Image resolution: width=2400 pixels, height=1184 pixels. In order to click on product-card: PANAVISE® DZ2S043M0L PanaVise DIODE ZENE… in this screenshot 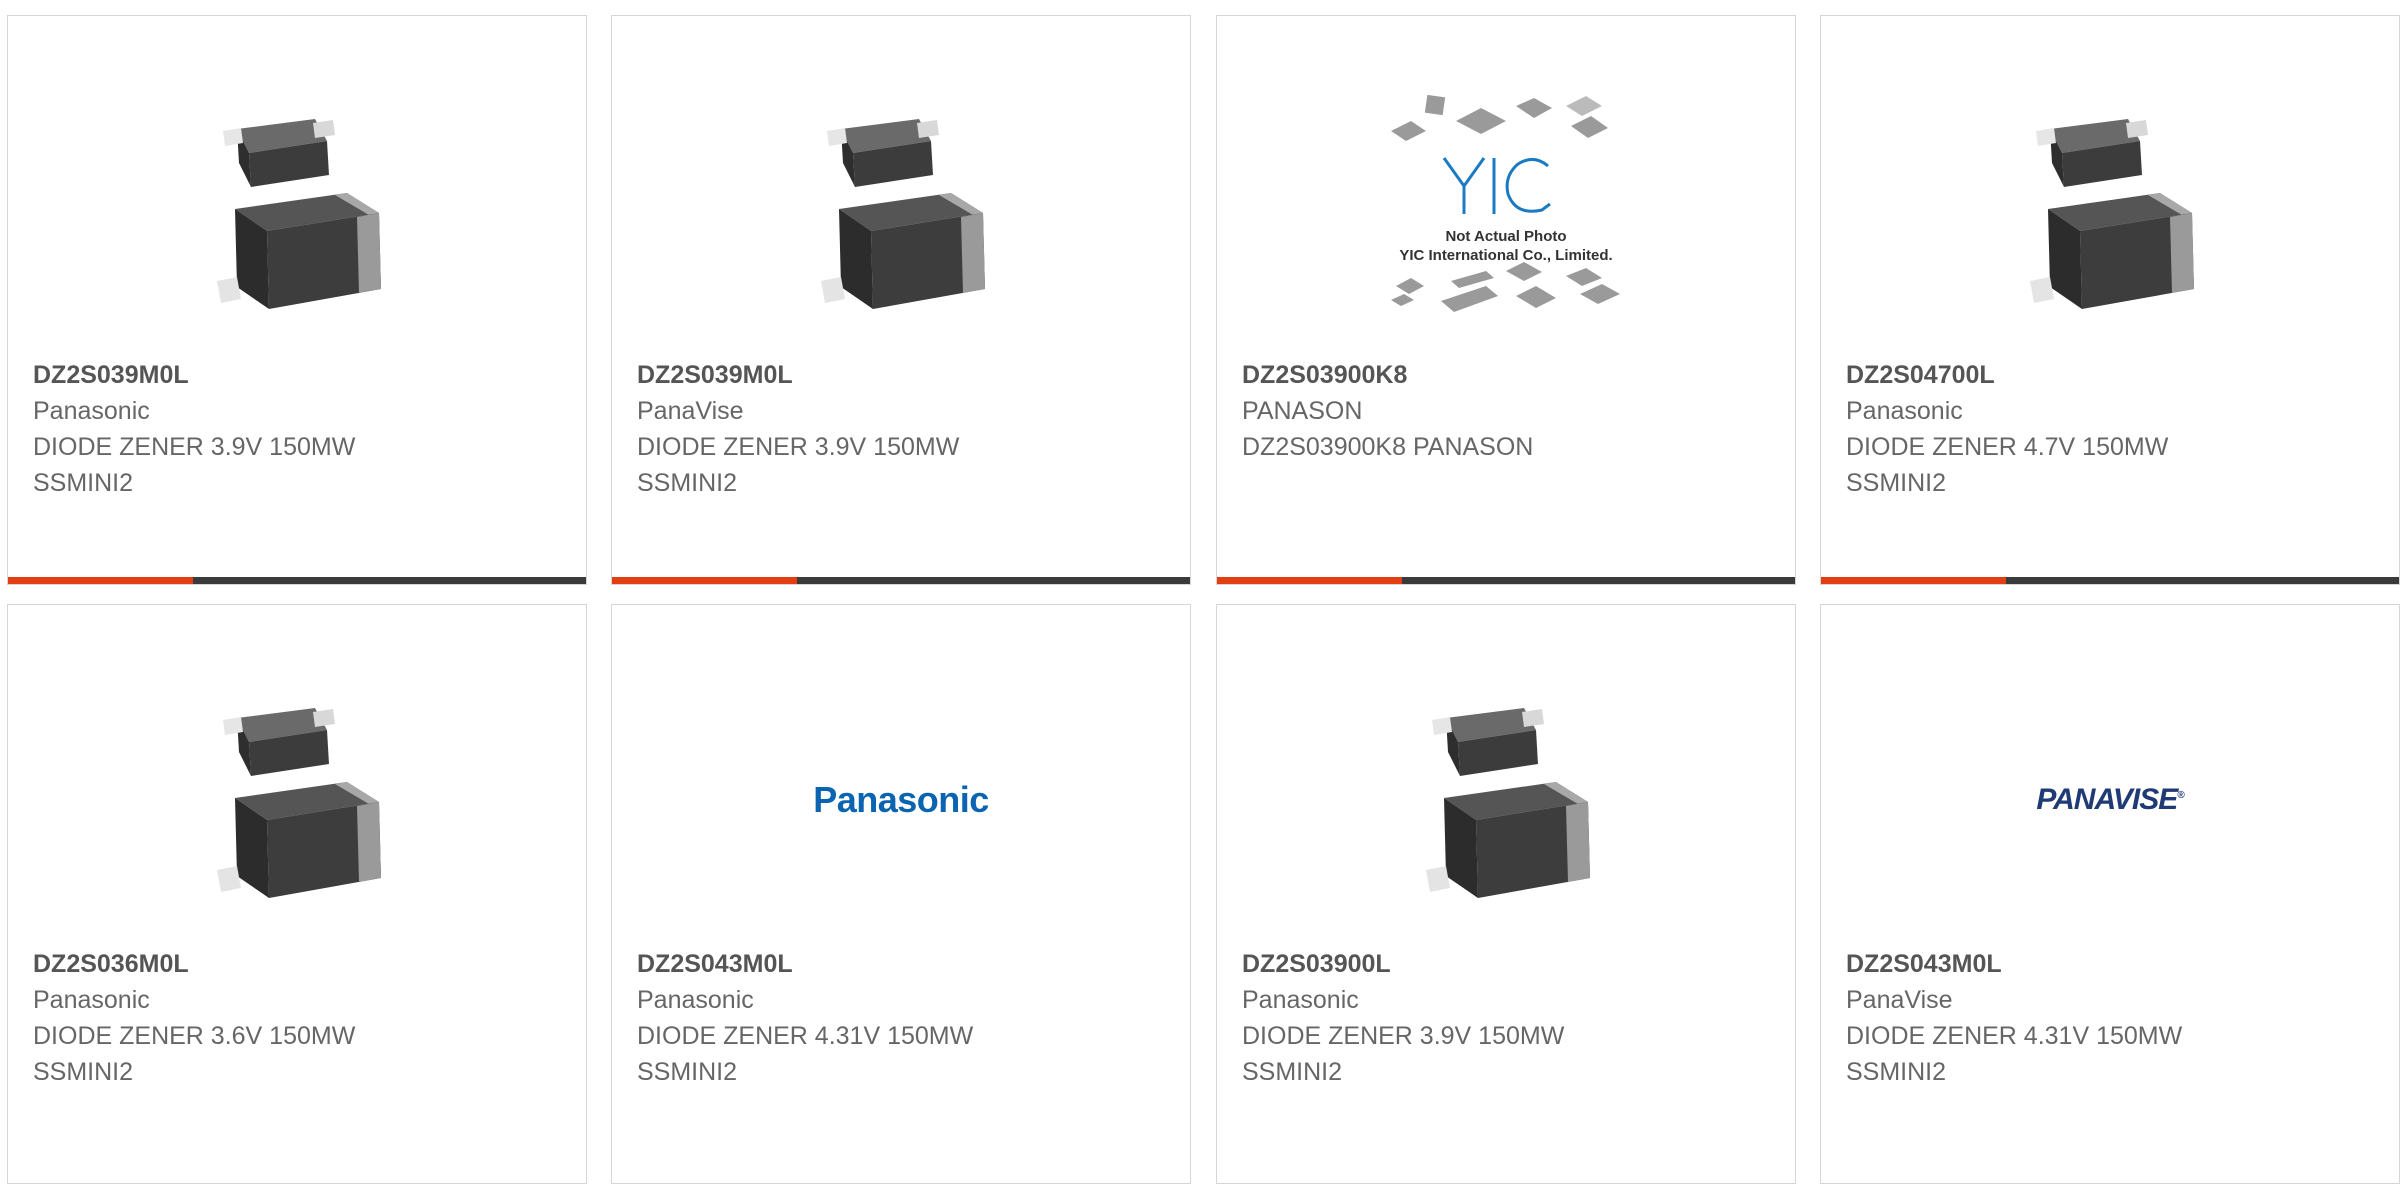, I will do `click(2110, 894)`.